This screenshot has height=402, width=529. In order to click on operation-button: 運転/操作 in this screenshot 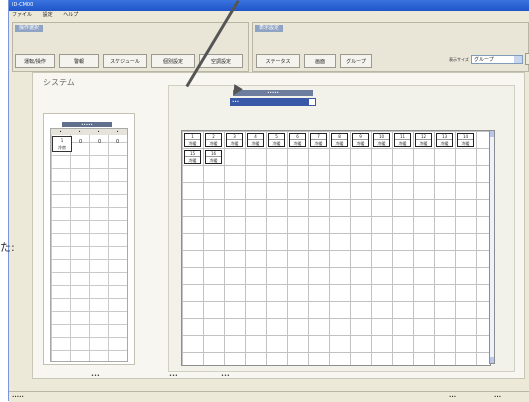, I will do `click(35, 61)`.